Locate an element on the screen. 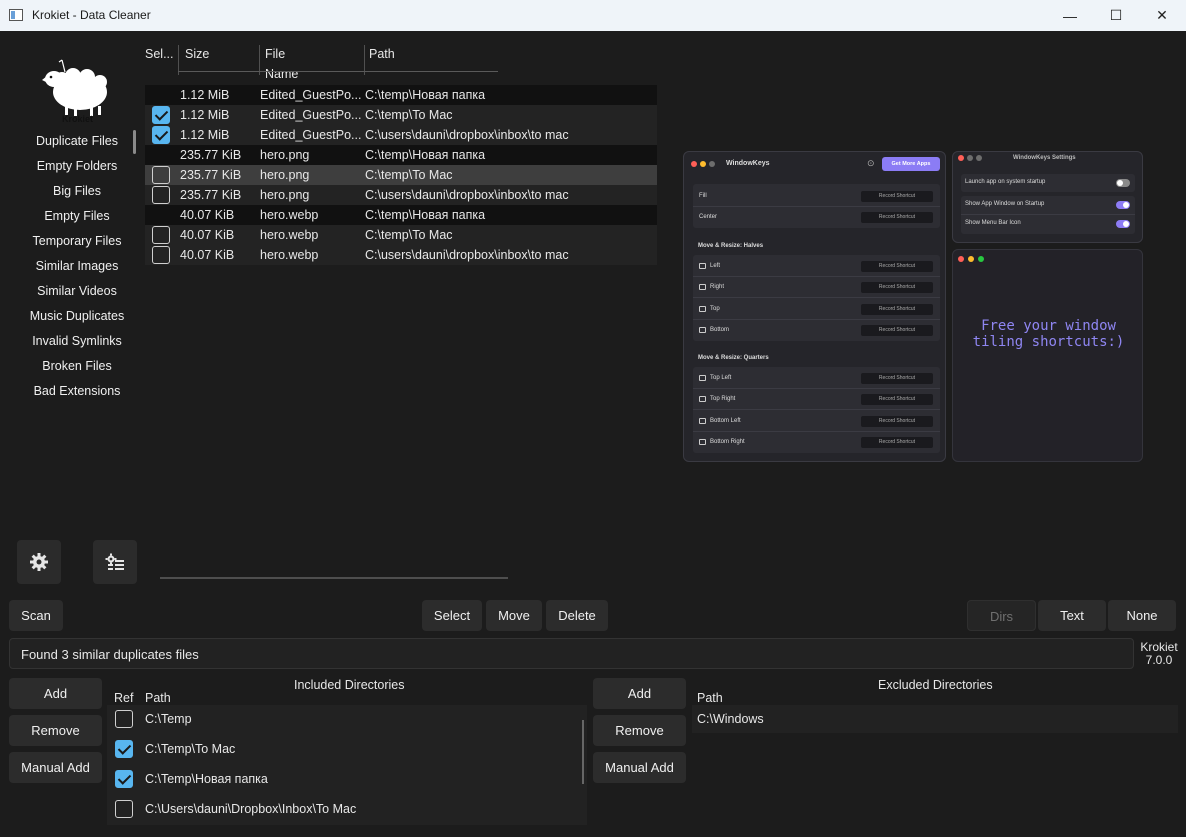 This screenshot has width=1186, height=837. size-cell: 235.77 KiB is located at coordinates (211, 175).